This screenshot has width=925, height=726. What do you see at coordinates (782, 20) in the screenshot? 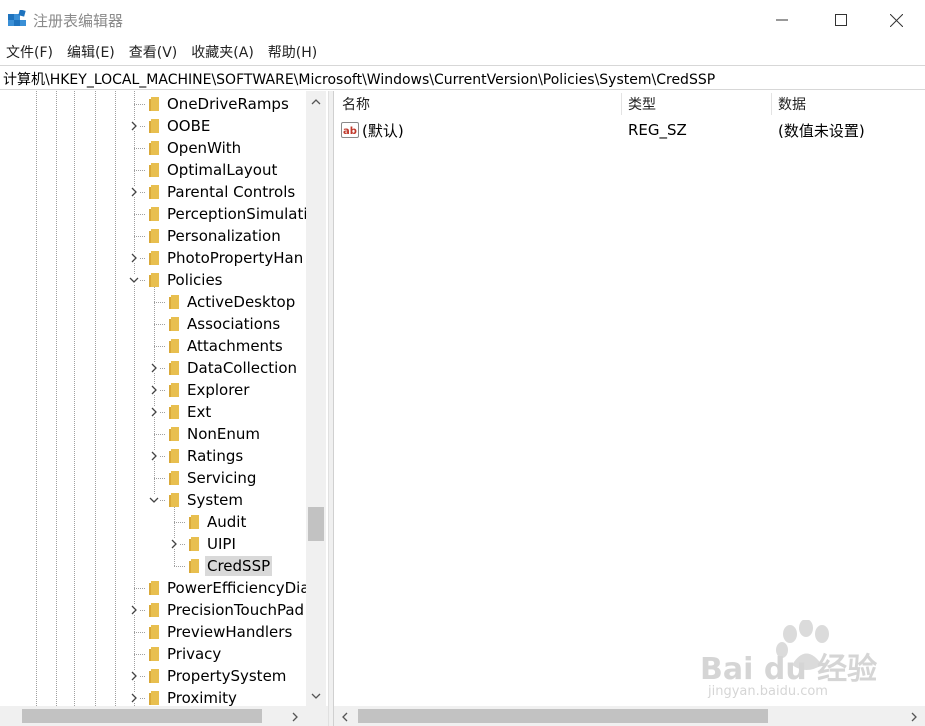
I see `minimize-button` at bounding box center [782, 20].